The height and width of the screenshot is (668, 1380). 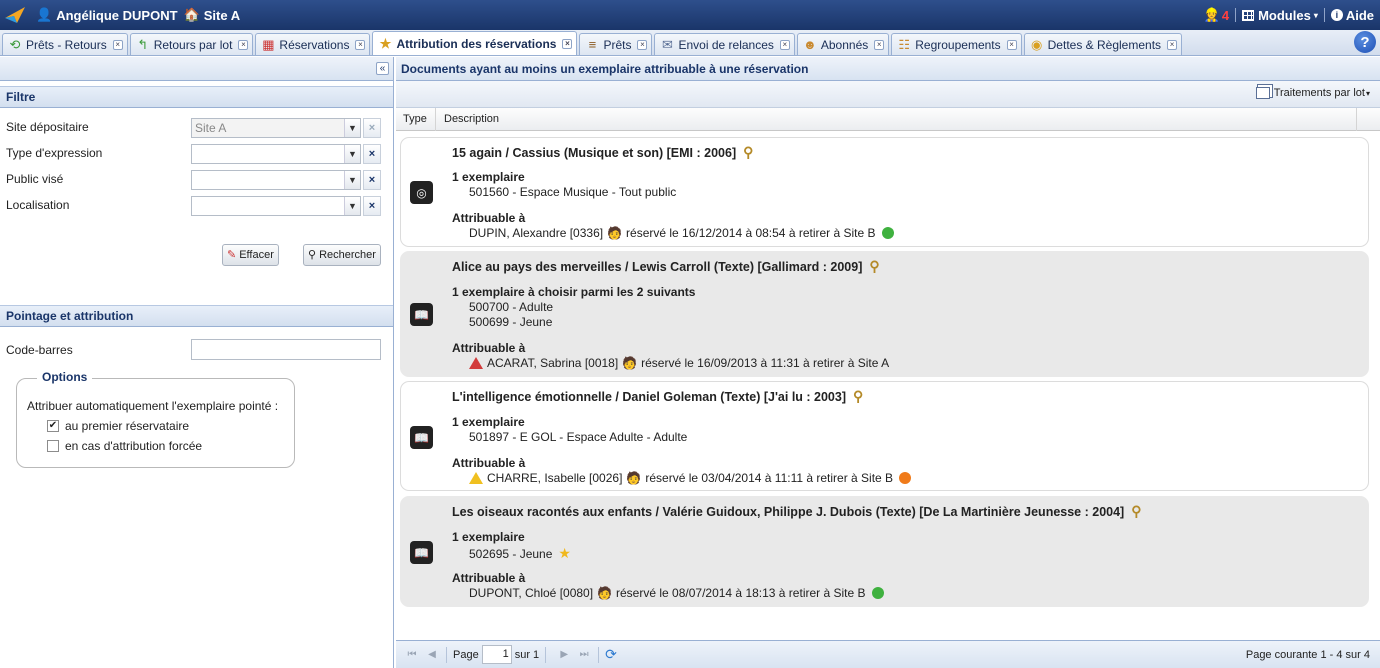 What do you see at coordinates (1212, 15) in the screenshot?
I see `notification-icon: 👷` at bounding box center [1212, 15].